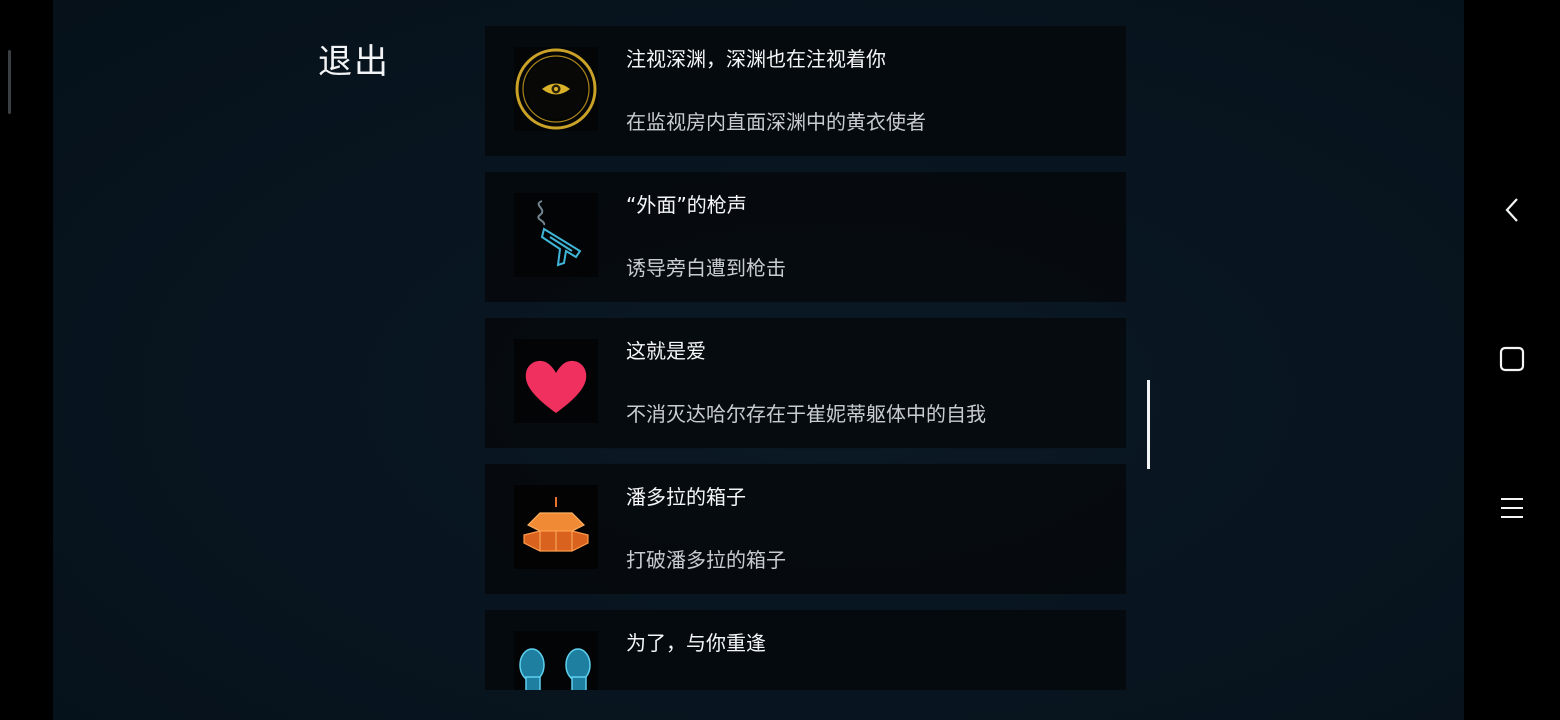 Image resolution: width=1560 pixels, height=720 pixels. Describe the element at coordinates (805, 91) in the screenshot. I see `achievement-card: 注视深渊，深渊也在注视着你 在监视房内直面深渊中的黄衣使者` at that location.